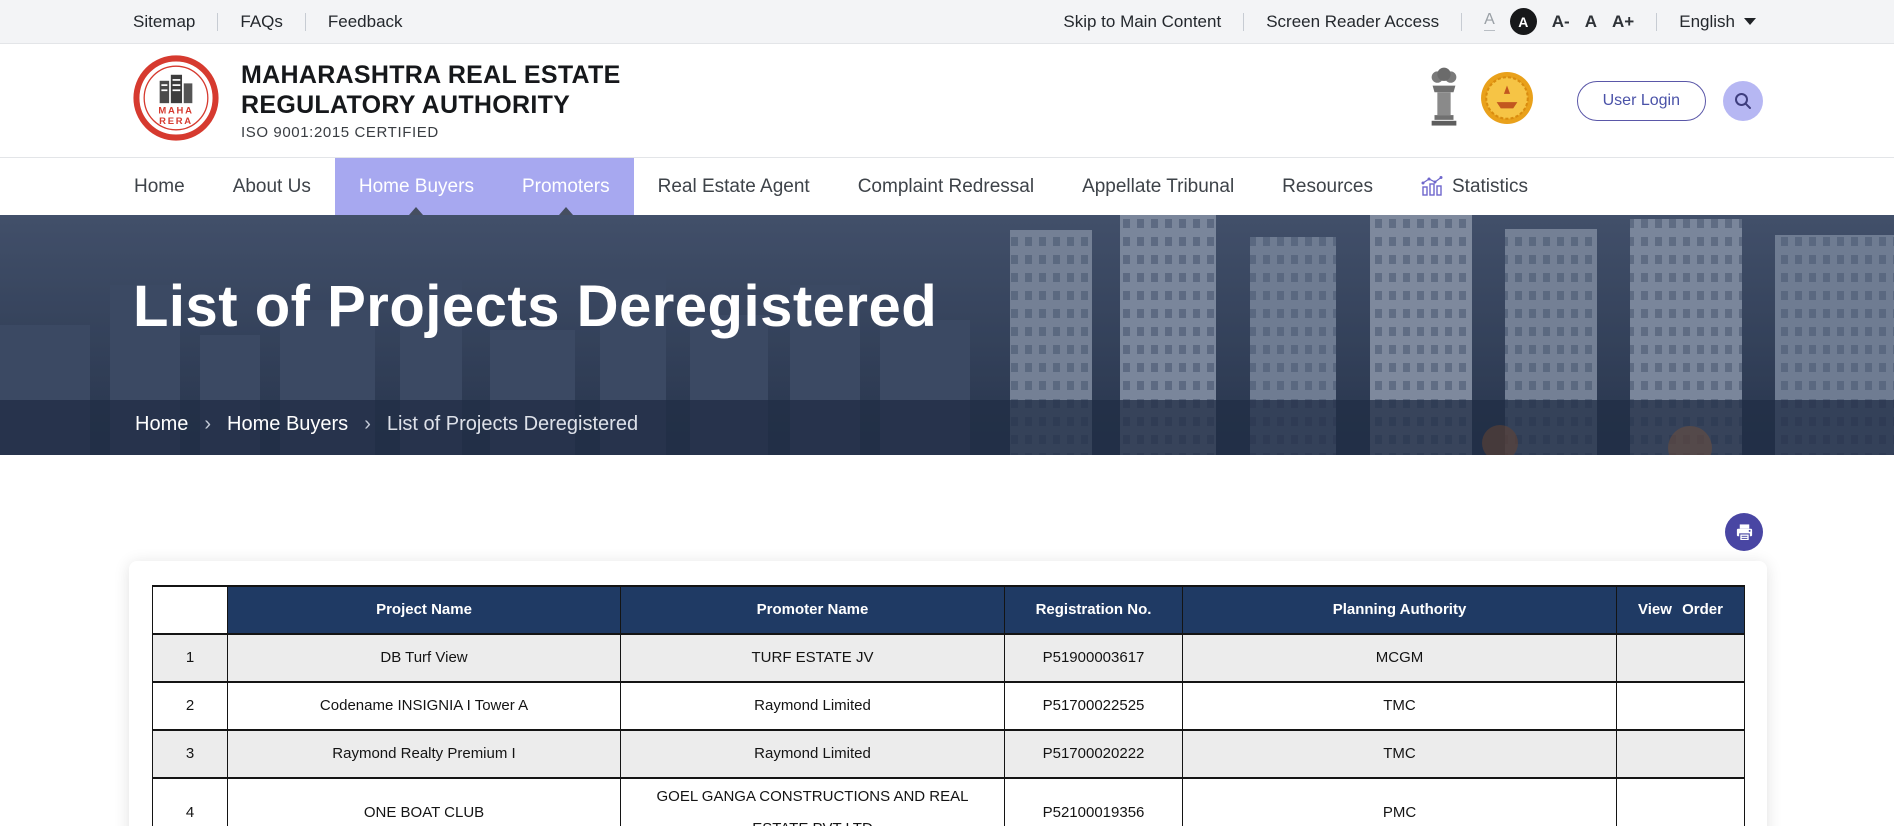  I want to click on nav-item-label: Home, so click(159, 186).